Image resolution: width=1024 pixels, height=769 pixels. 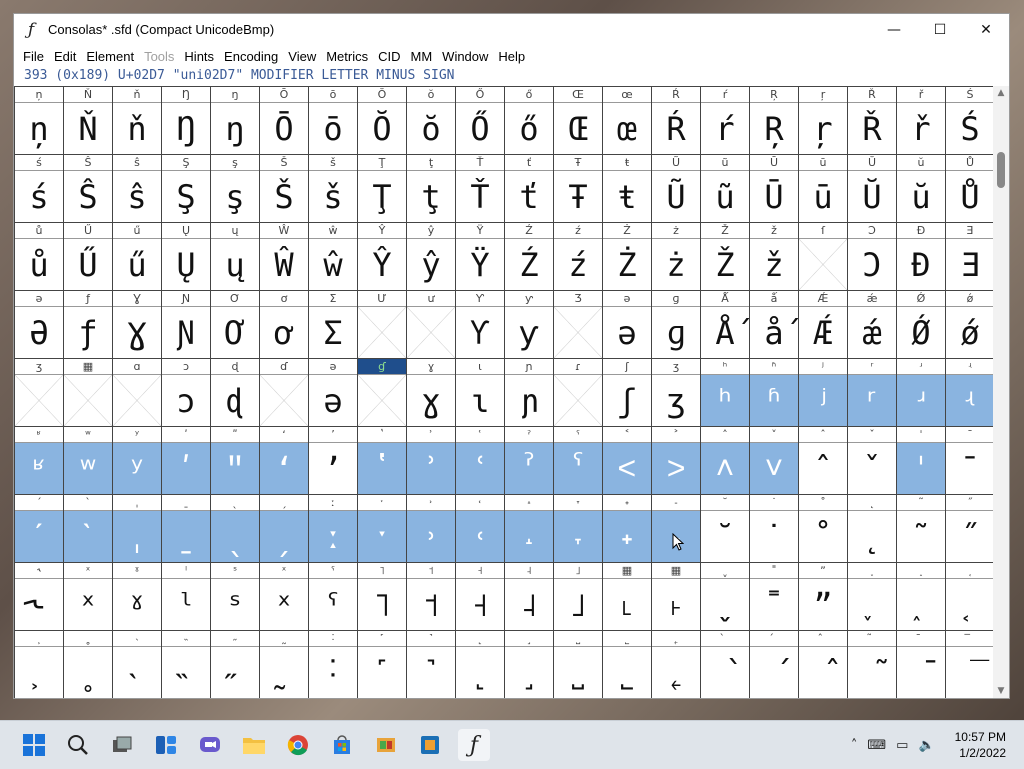 What do you see at coordinates (186, 664) in the screenshot?
I see `glyph-cell: ˵ ˵` at bounding box center [186, 664].